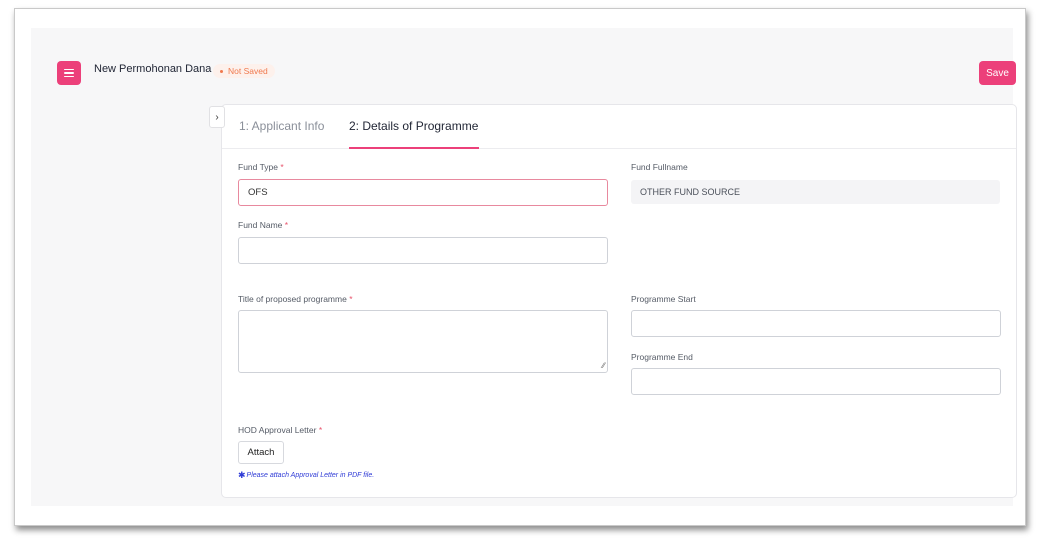  Describe the element at coordinates (816, 323) in the screenshot. I see `programme-start-input` at that location.